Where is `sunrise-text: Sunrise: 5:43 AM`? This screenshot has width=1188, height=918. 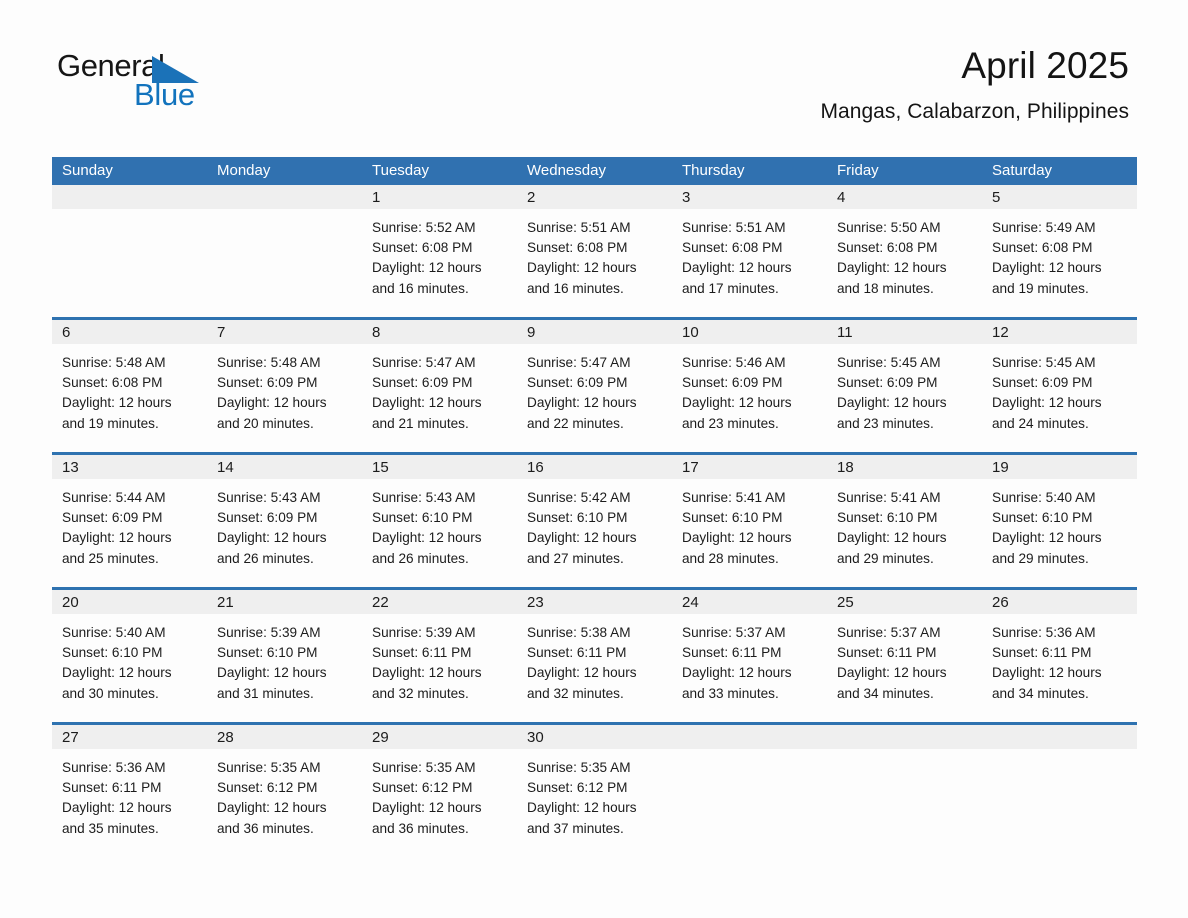 sunrise-text: Sunrise: 5:43 AM is located at coordinates (424, 497).